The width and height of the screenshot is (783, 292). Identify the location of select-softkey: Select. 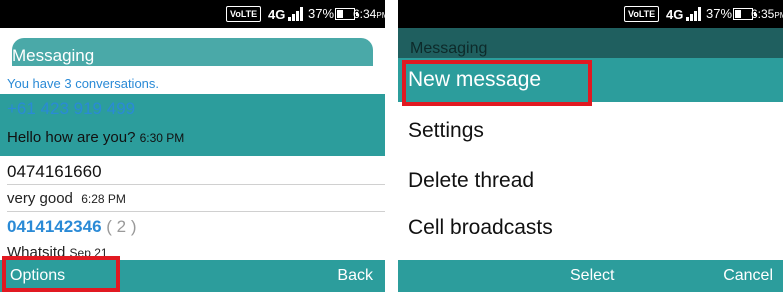
(592, 276).